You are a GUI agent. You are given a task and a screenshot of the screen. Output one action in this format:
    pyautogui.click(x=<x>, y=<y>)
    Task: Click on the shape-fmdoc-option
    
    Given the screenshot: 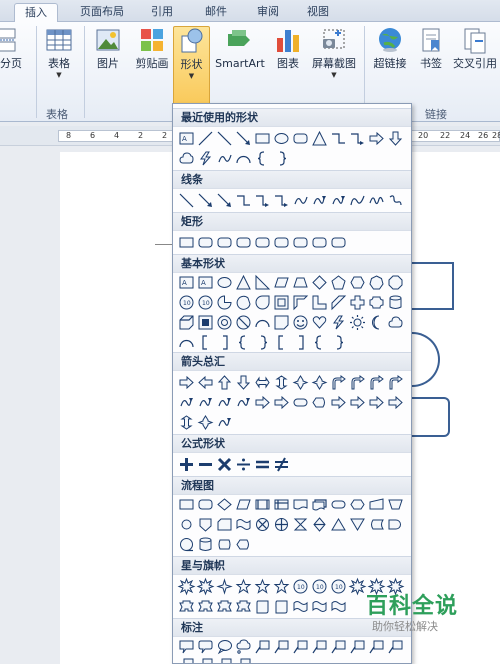 What is the action you would take?
    pyautogui.click(x=319, y=504)
    